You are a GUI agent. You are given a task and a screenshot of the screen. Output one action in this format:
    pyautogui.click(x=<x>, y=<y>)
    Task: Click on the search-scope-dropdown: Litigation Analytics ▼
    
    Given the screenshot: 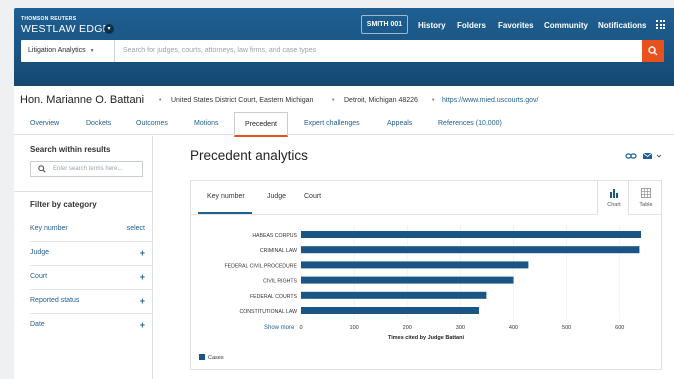 What is the action you would take?
    pyautogui.click(x=68, y=51)
    